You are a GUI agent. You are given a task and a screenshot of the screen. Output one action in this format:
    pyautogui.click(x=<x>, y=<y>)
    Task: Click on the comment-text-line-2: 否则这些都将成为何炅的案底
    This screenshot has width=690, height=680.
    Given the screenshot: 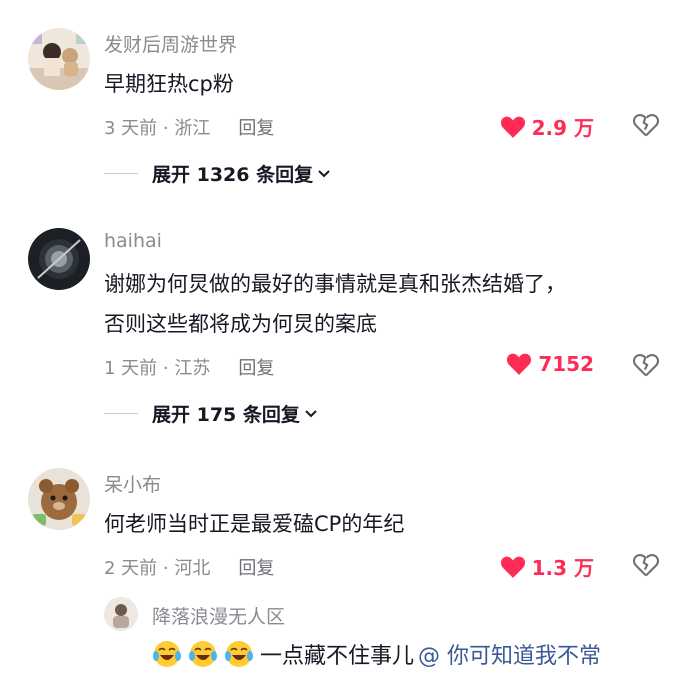 What is the action you would take?
    pyautogui.click(x=240, y=324)
    